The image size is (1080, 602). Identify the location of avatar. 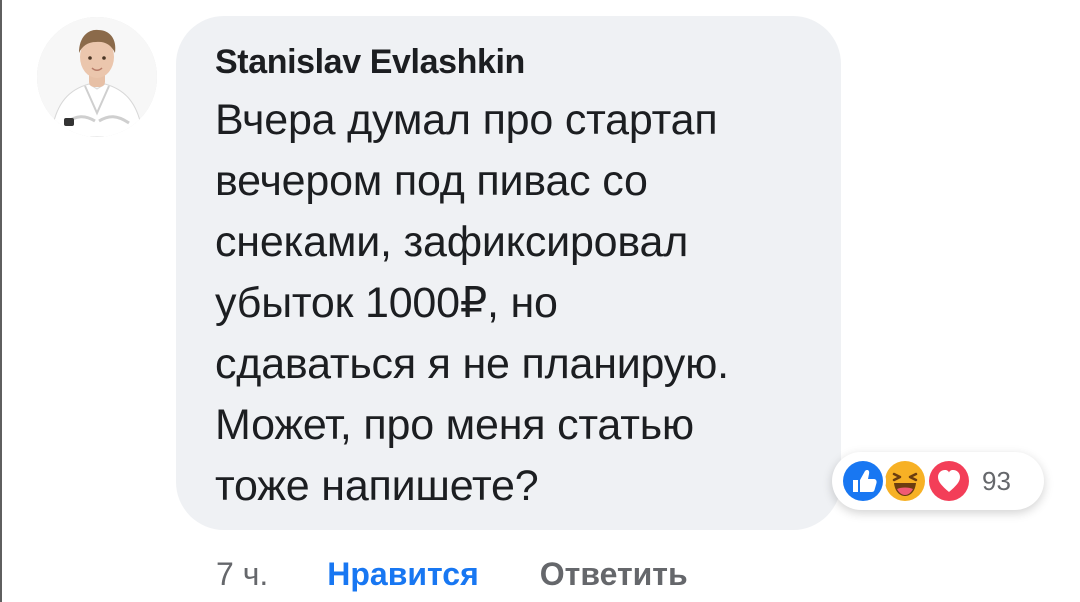
(97, 77).